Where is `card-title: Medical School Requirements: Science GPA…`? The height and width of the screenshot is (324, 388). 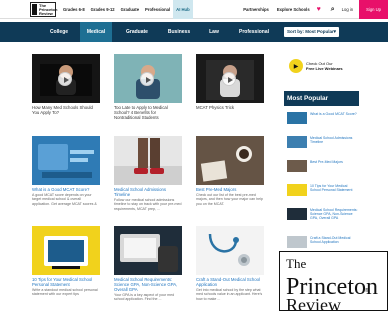 card-title: Medical School Requirements: Science GPA… is located at coordinates (148, 285).